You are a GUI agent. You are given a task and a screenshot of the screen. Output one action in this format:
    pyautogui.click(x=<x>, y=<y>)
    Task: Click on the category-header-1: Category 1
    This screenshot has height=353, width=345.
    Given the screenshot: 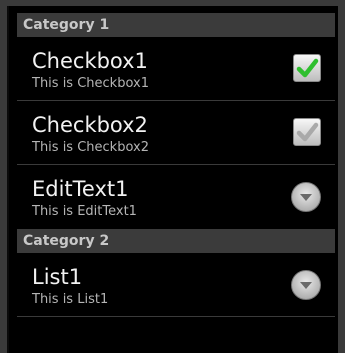 What is the action you would take?
    pyautogui.click(x=176, y=25)
    